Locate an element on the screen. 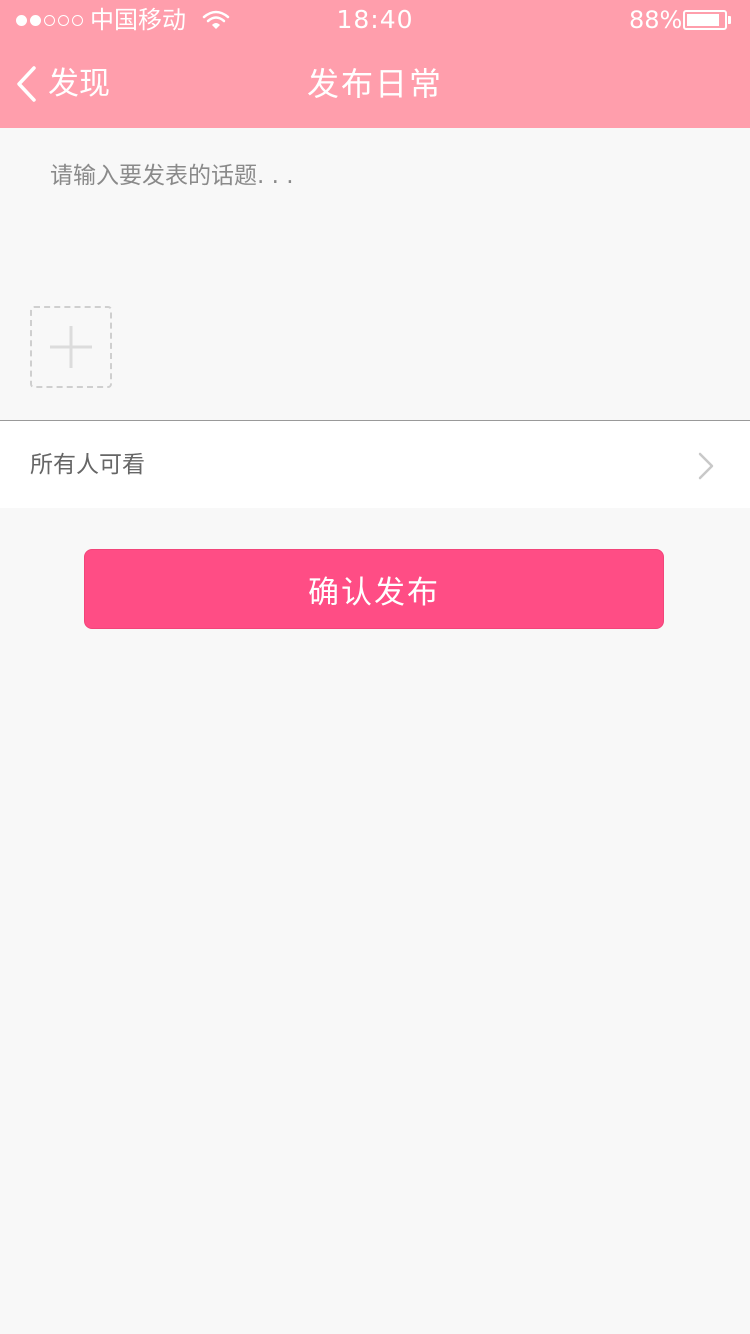 This screenshot has height=1334, width=750. battery-cap is located at coordinates (729, 20).